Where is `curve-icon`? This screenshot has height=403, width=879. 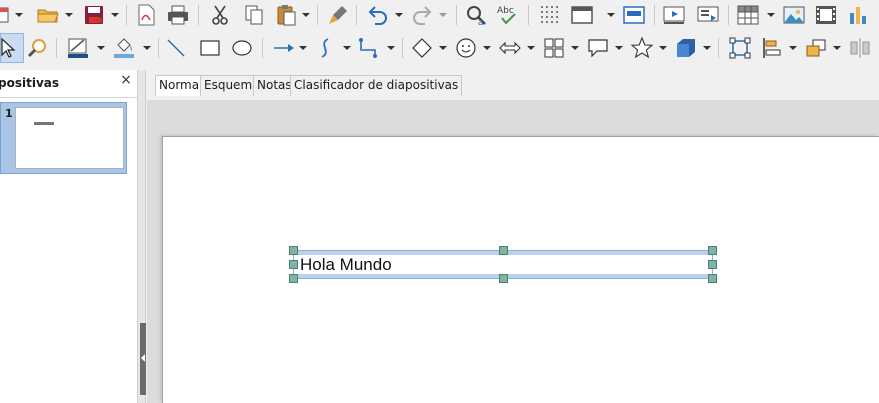
curve-icon is located at coordinates (326, 48).